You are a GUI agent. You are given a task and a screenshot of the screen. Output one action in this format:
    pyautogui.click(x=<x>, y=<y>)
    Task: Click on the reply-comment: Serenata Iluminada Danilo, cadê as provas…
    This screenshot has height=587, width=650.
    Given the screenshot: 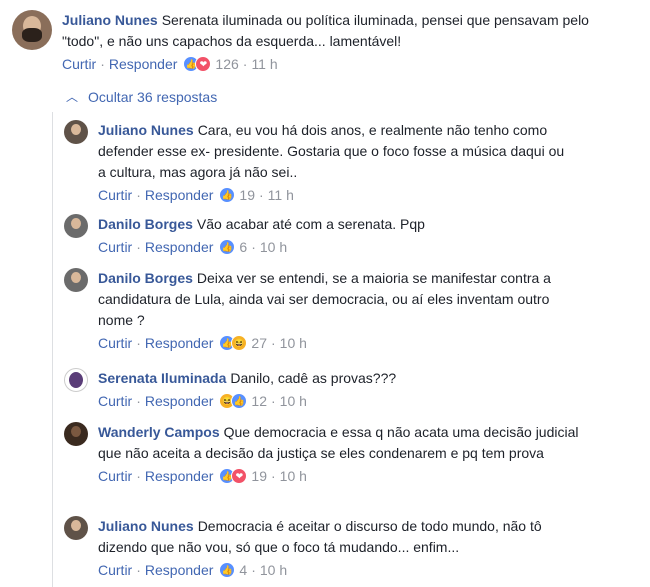 What is the action you would take?
    pyautogui.click(x=349, y=389)
    